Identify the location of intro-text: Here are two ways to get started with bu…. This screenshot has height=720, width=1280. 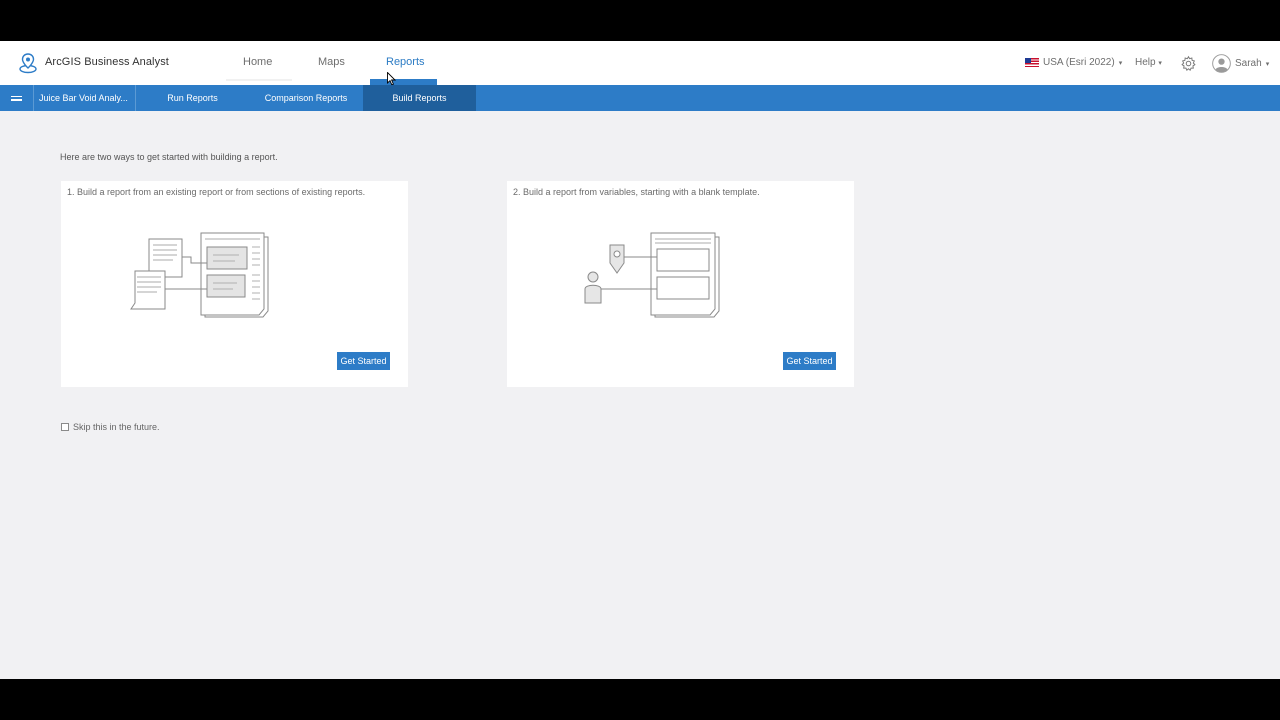
(169, 157).